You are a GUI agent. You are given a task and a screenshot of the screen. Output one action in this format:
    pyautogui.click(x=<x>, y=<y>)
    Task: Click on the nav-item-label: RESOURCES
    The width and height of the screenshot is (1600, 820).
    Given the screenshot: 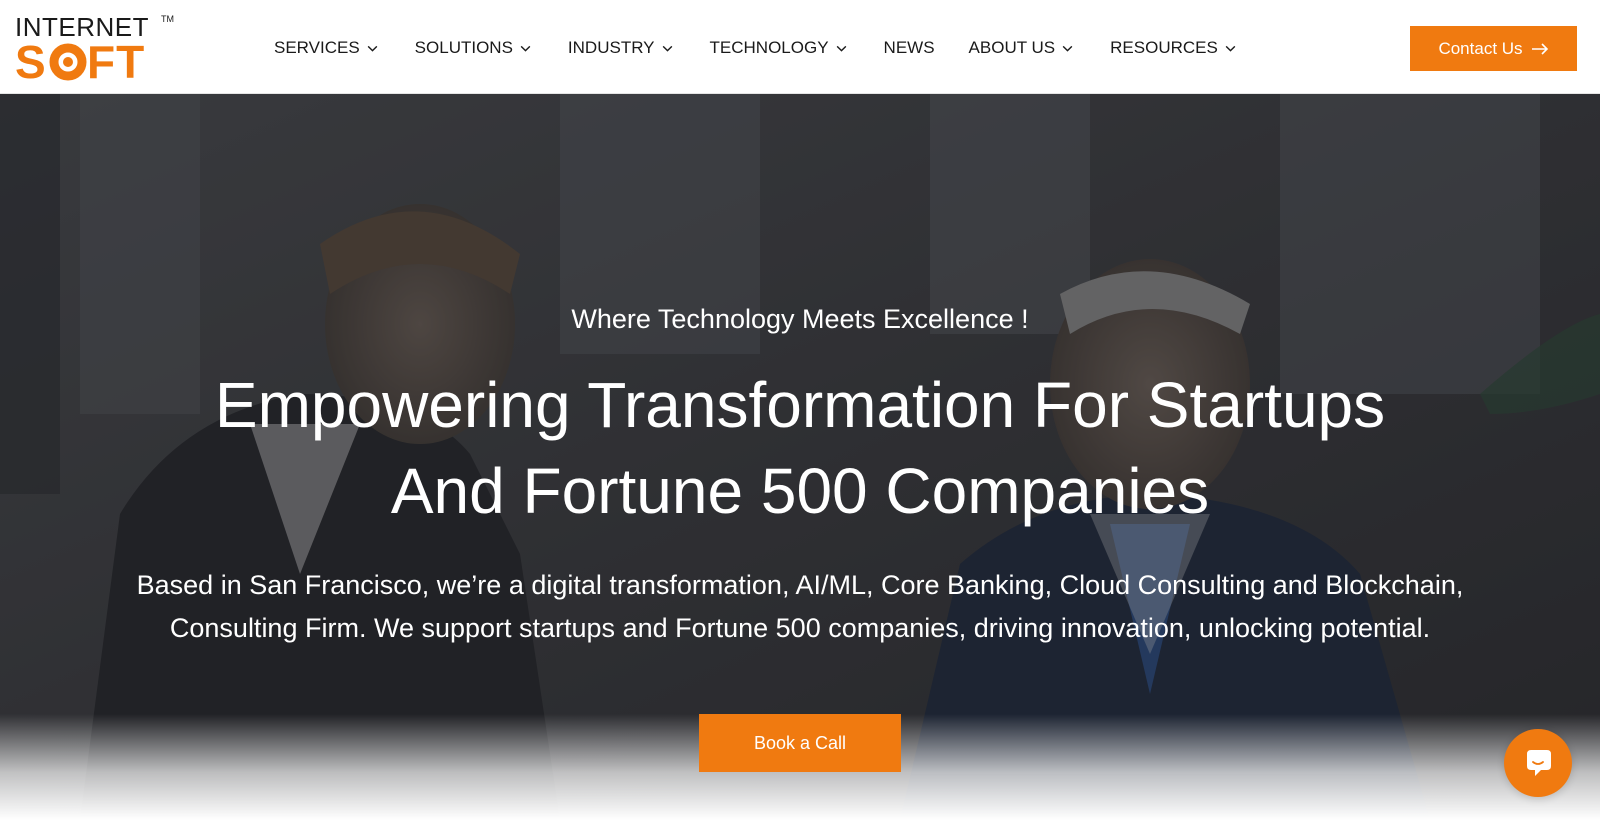 What is the action you would take?
    pyautogui.click(x=1164, y=47)
    